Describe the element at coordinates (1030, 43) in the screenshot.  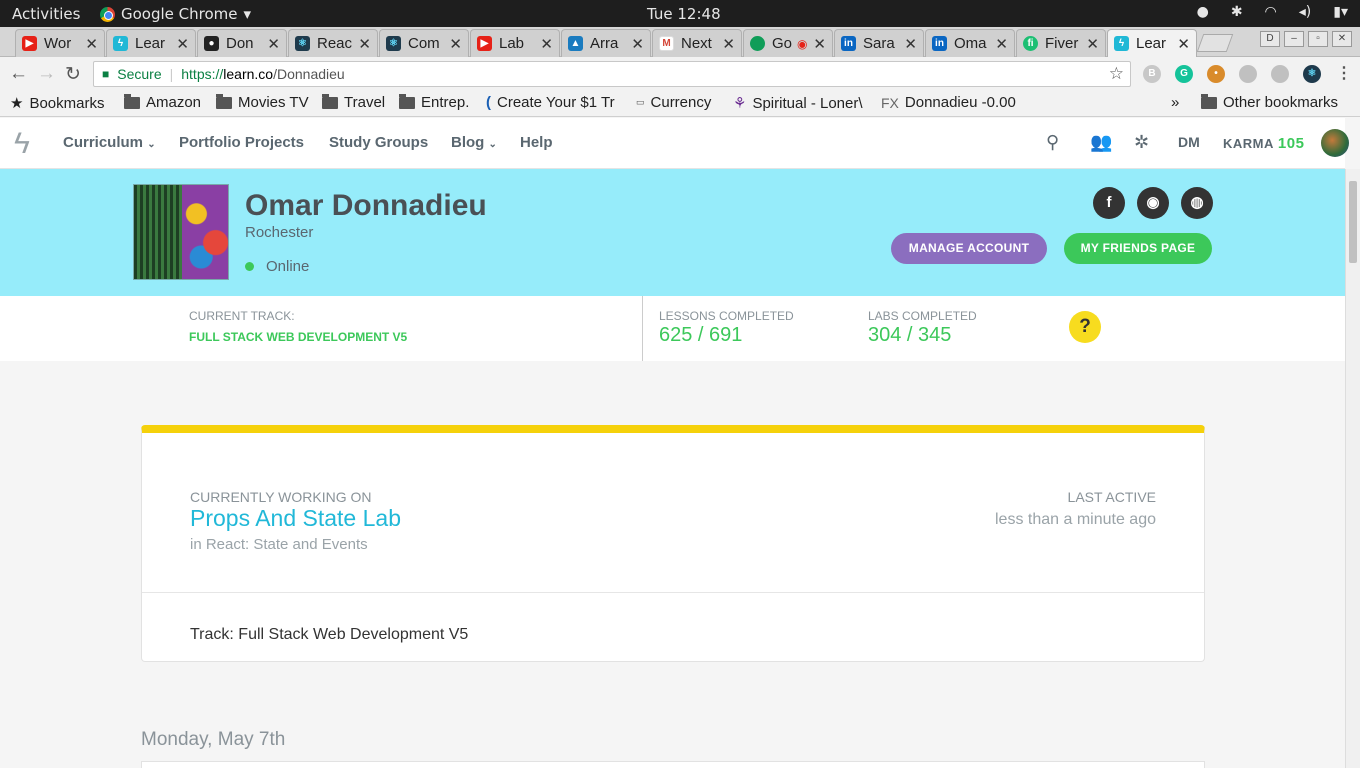
I see `fiverr-icon: fi` at that location.